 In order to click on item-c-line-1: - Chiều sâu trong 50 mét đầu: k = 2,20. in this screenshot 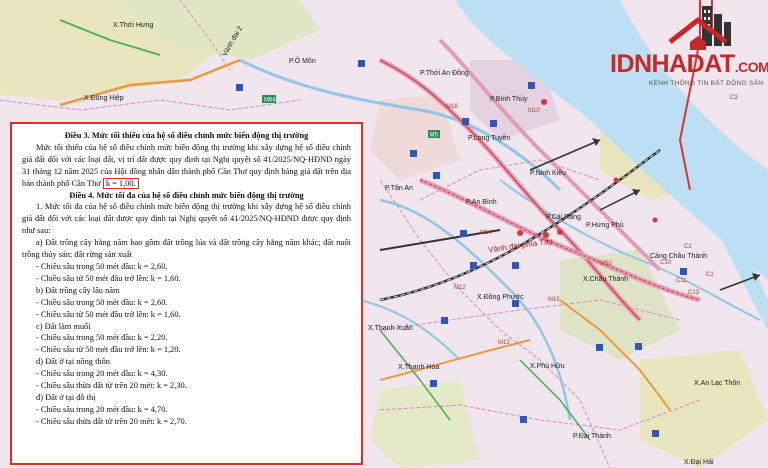, I will do `click(102, 338)`.